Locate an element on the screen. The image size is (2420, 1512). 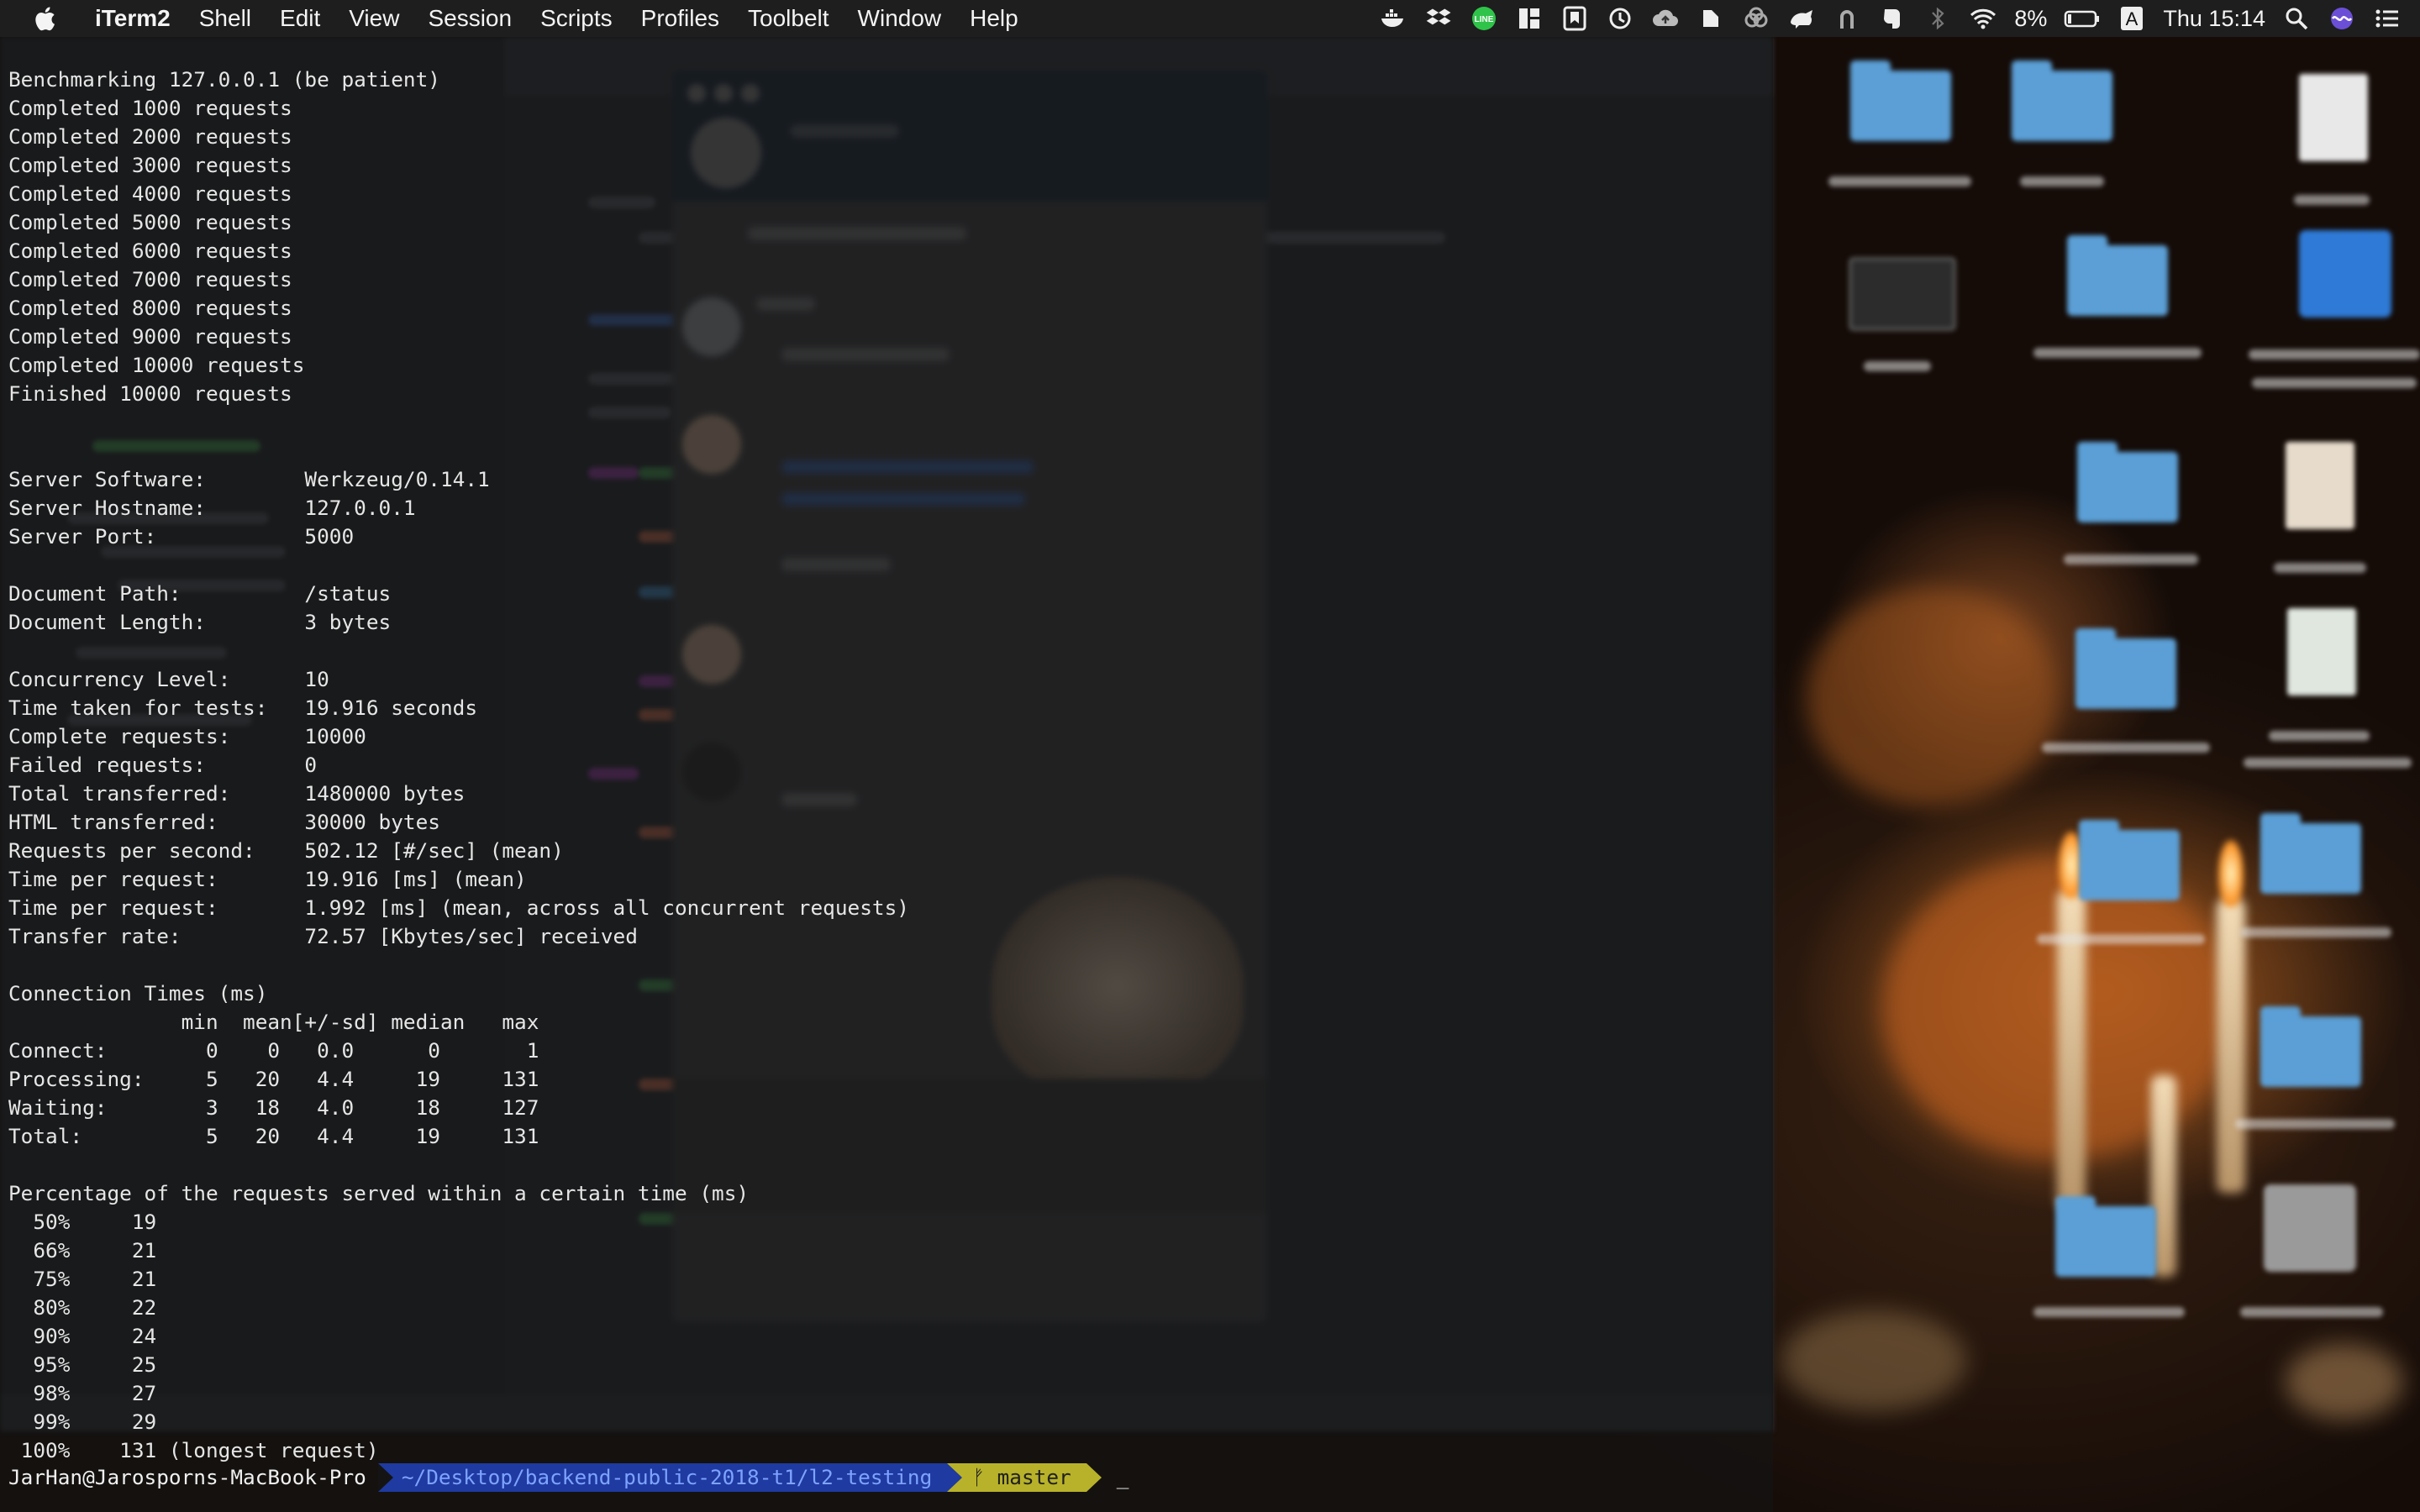
tiles-icon is located at coordinates (1529, 18).